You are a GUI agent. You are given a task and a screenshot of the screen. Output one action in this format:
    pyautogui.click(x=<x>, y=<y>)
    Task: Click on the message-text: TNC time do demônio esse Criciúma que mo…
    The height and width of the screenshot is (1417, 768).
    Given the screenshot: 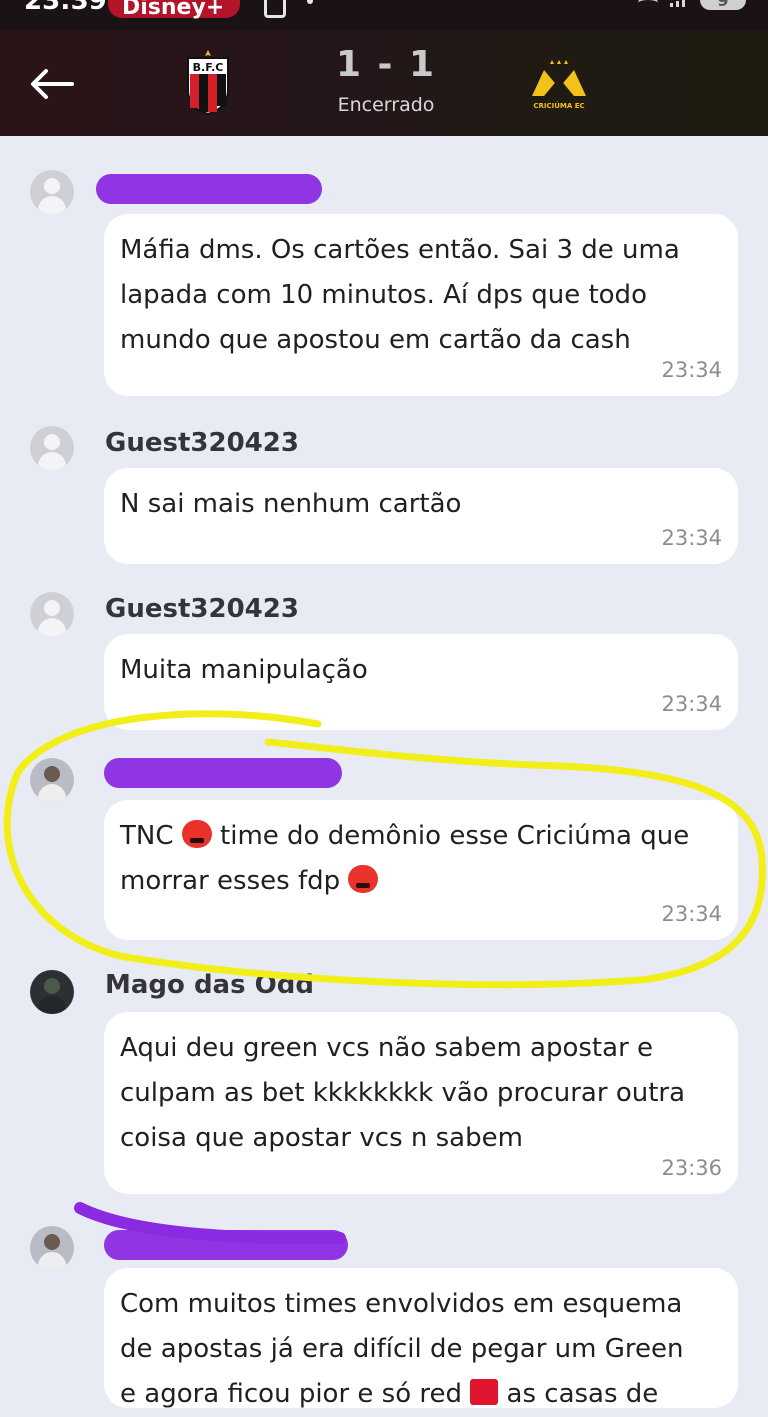 What is the action you would take?
    pyautogui.click(x=405, y=858)
    